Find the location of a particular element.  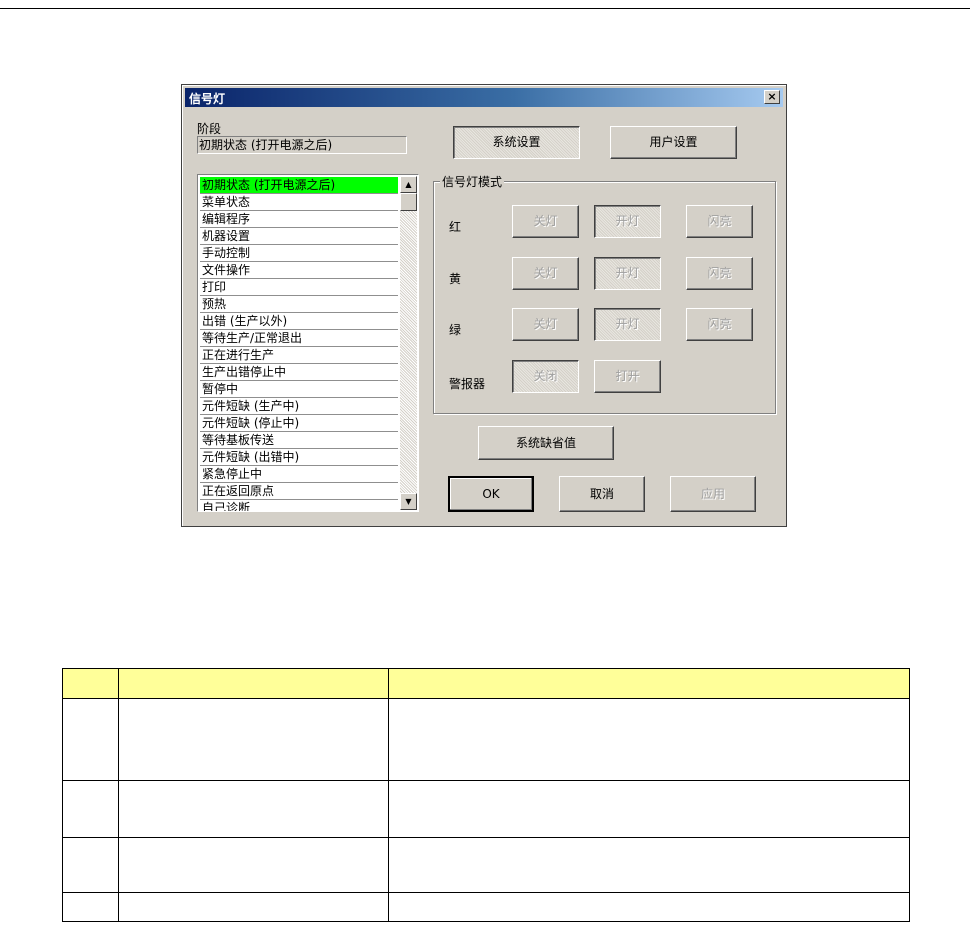

list-item: 生产出错停止中 is located at coordinates (299, 372).